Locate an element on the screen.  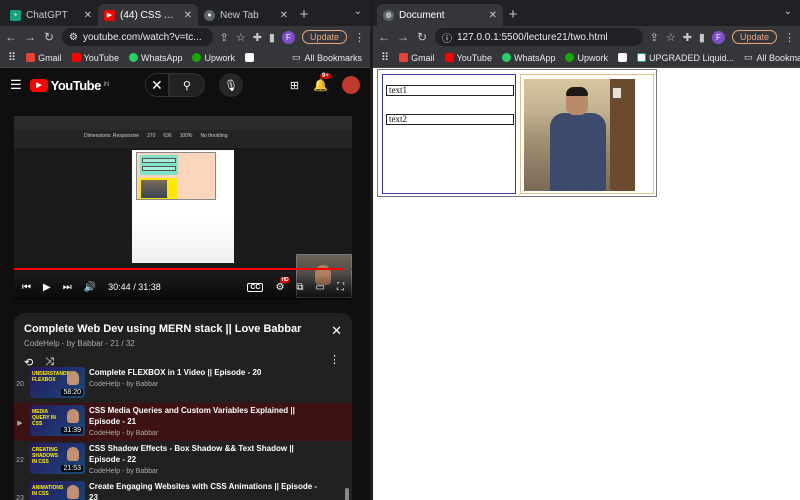
clear-search-icon: ✕ is located at coordinates (156, 85).